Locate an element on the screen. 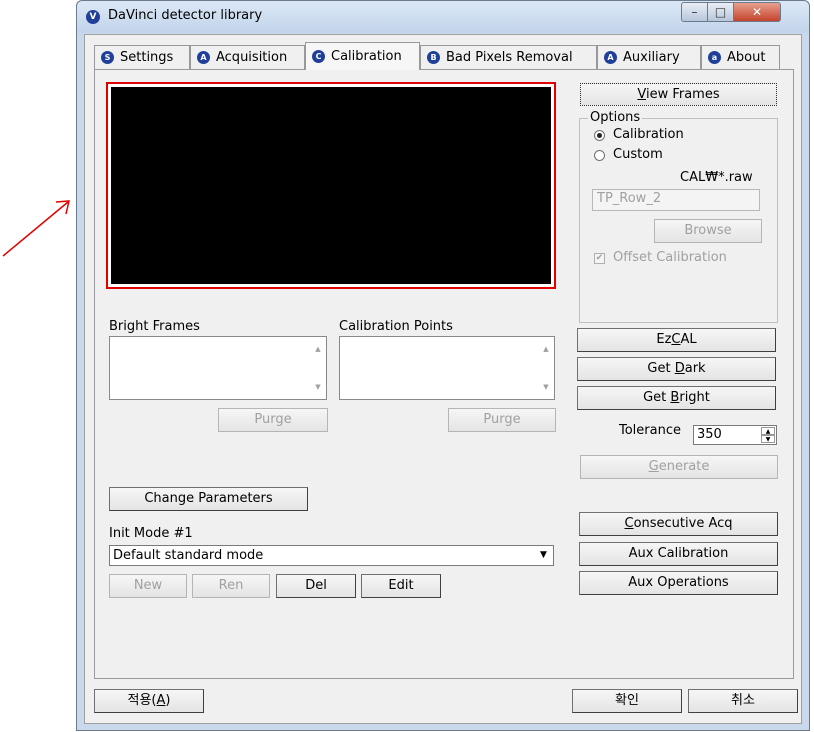  view-frames-button: View Frames is located at coordinates (678, 94).